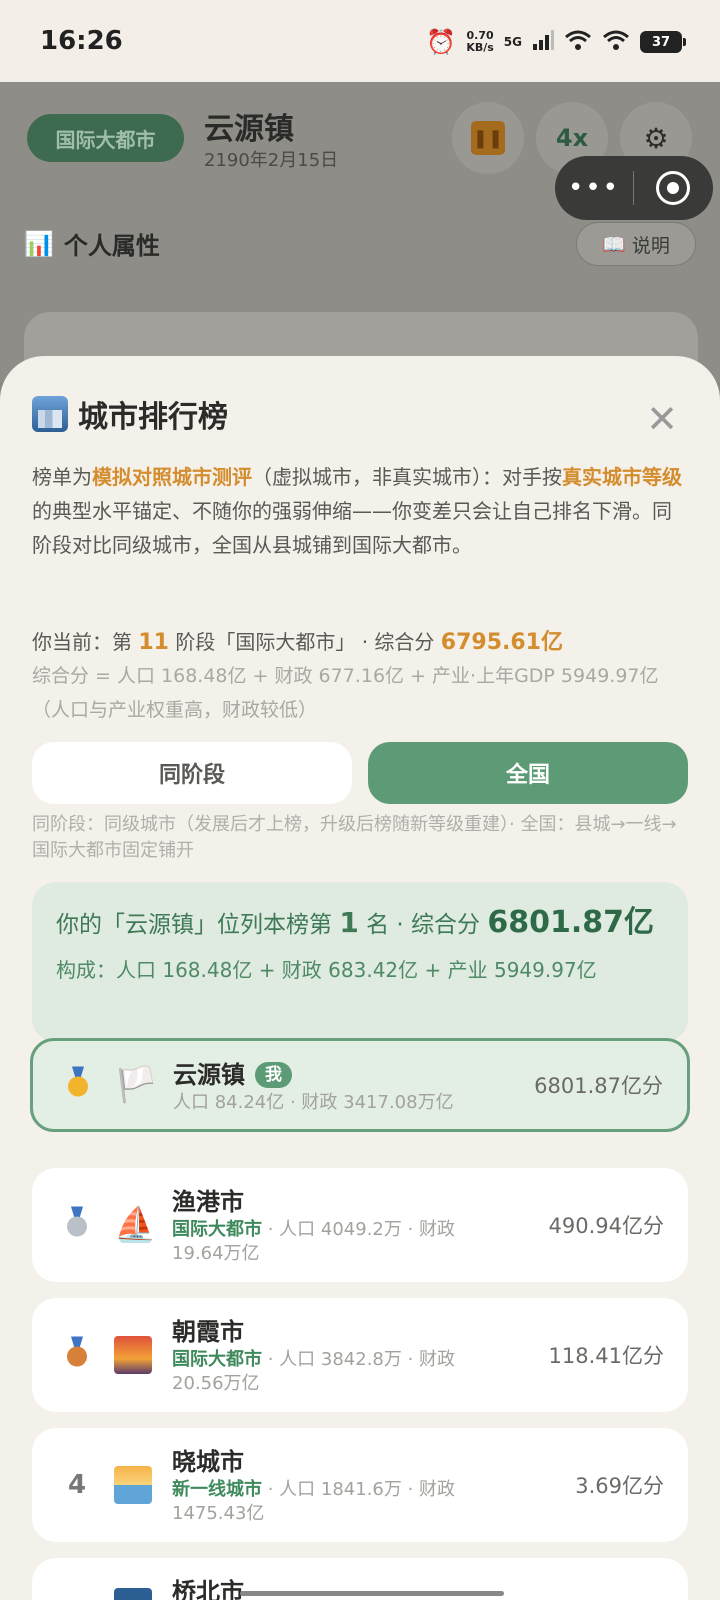 The height and width of the screenshot is (1600, 720). What do you see at coordinates (650, 245) in the screenshot?
I see `help-label: 说明` at bounding box center [650, 245].